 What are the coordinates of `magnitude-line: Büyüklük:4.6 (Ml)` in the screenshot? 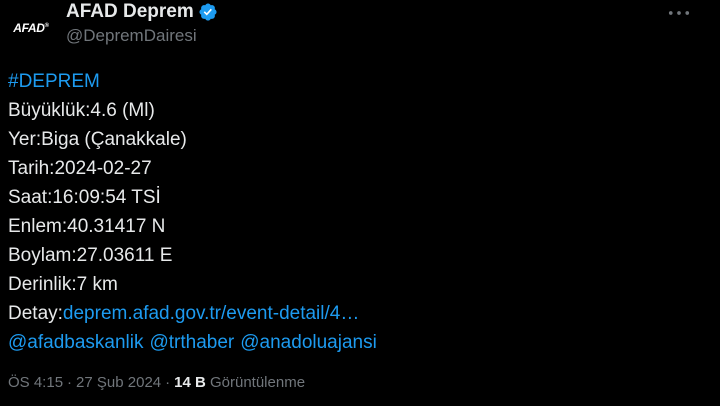 It's located at (81, 110).